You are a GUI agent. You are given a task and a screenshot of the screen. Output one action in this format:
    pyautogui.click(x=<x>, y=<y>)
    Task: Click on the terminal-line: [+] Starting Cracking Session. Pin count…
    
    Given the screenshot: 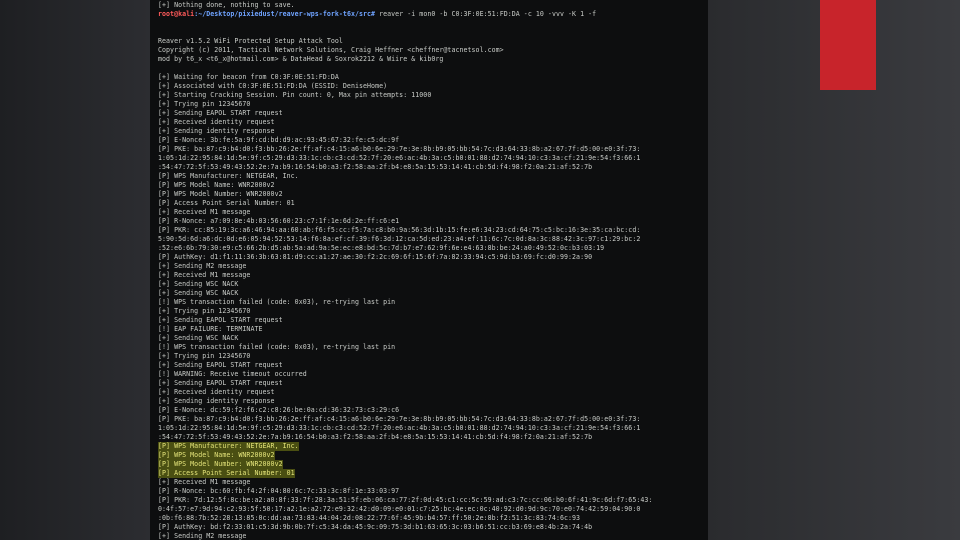 What is the action you would take?
    pyautogui.click(x=295, y=95)
    